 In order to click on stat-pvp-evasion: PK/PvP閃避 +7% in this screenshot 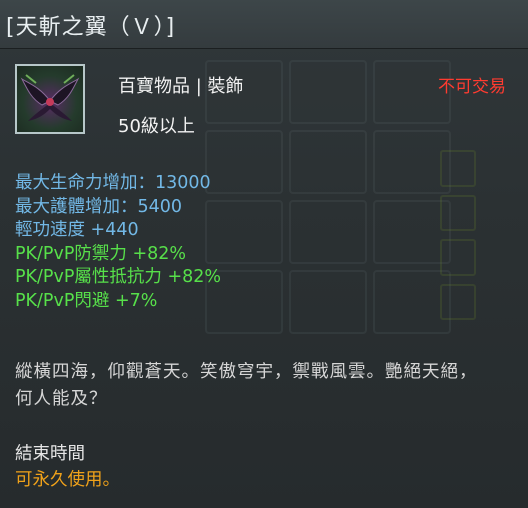, I will do `click(86, 300)`.